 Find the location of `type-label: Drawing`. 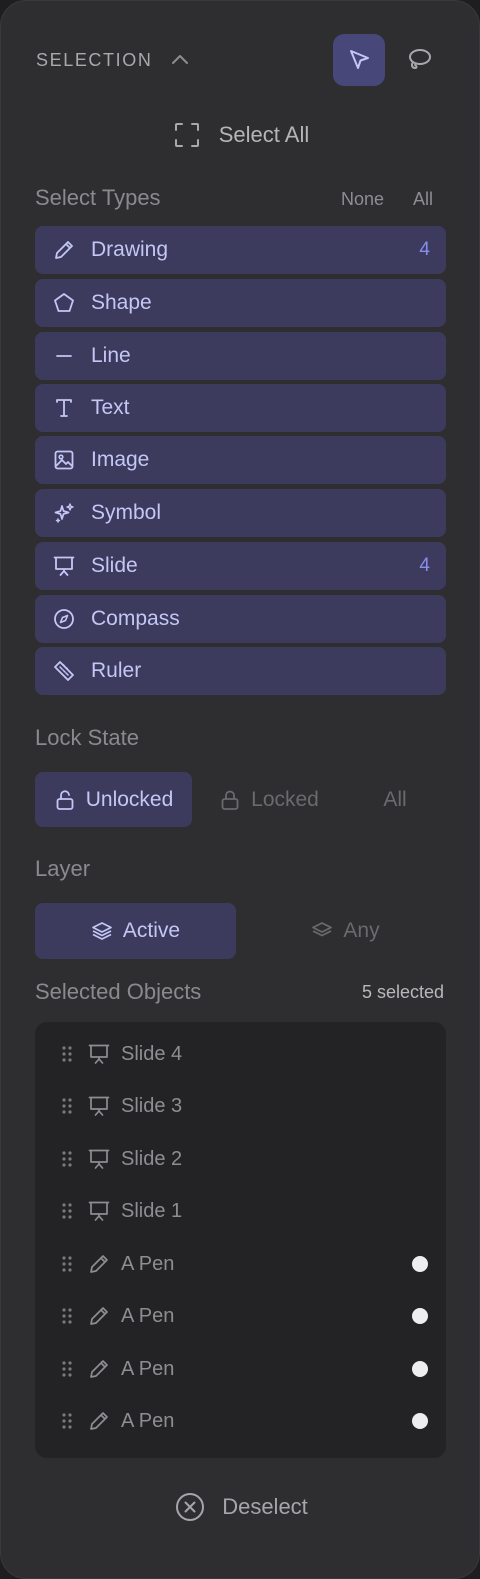

type-label: Drawing is located at coordinates (130, 249).